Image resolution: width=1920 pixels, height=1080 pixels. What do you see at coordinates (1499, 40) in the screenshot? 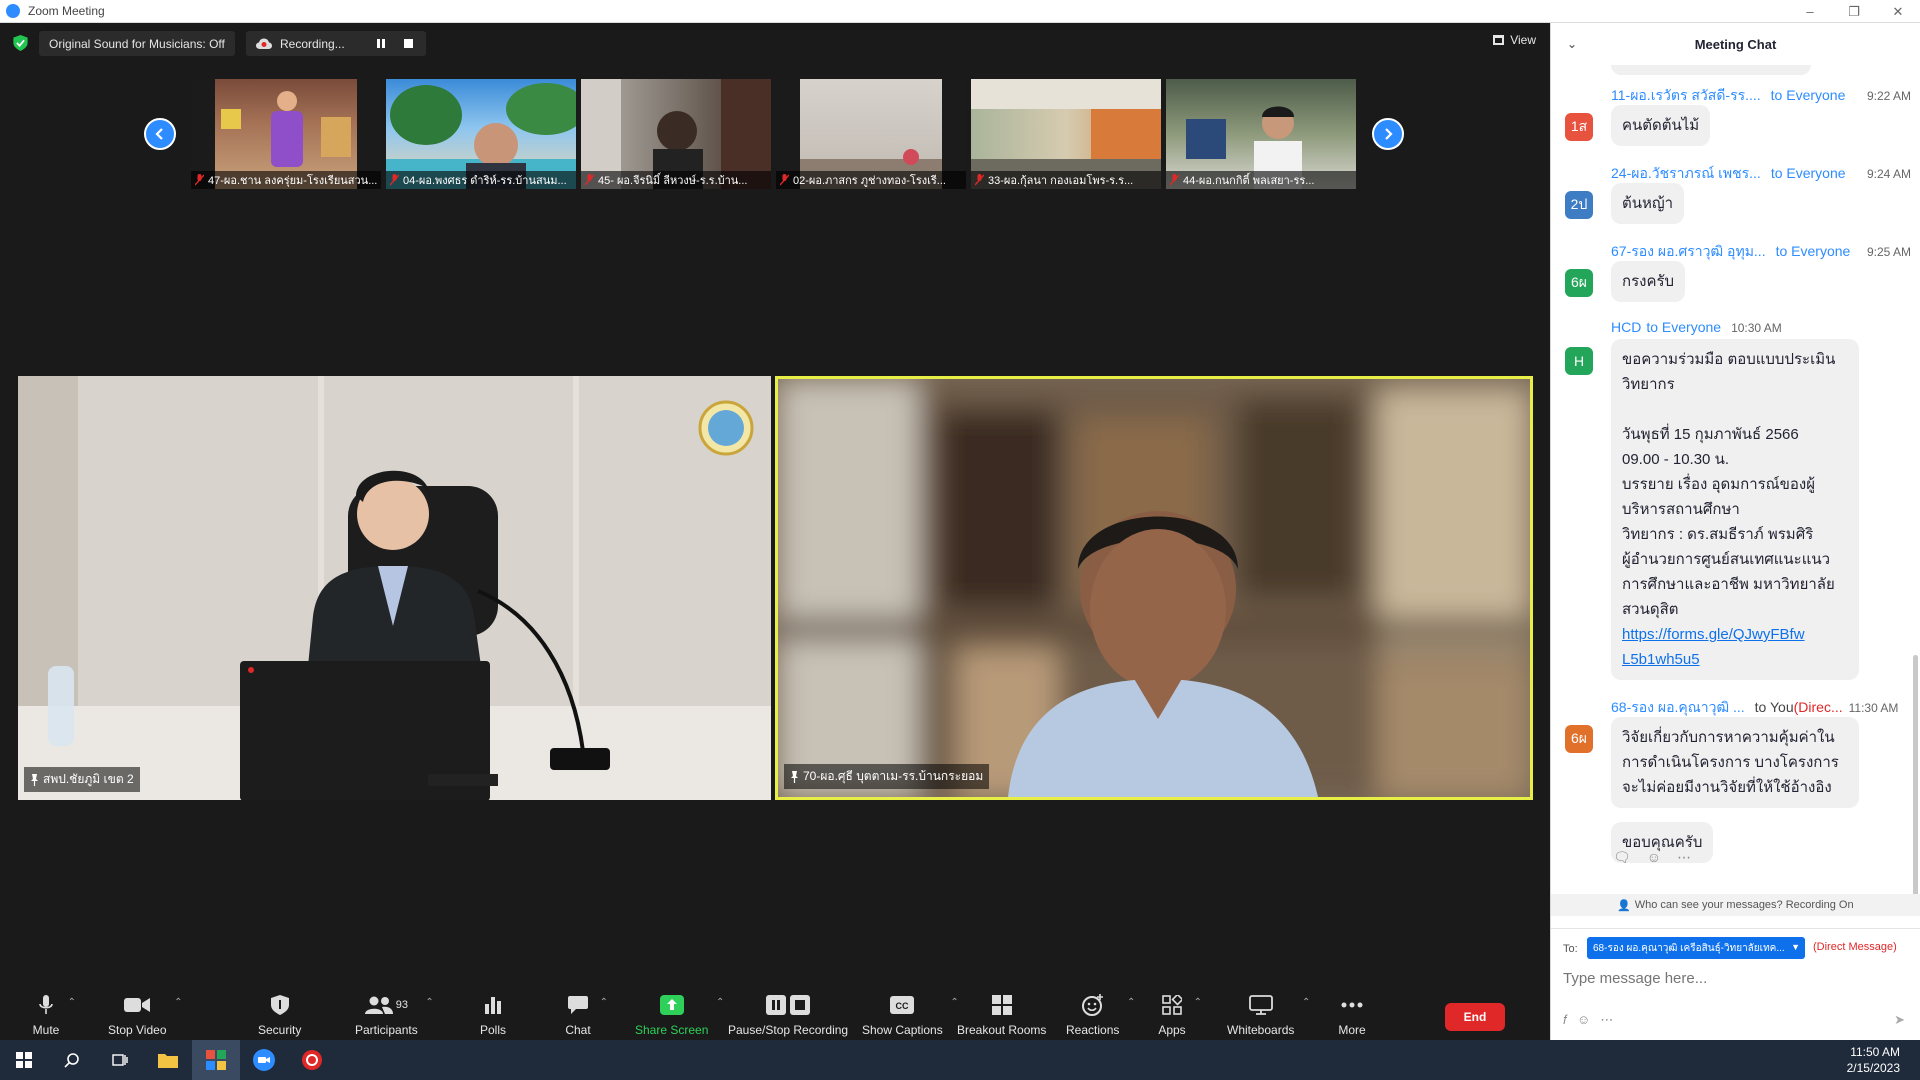
I see `view-layout-icon` at bounding box center [1499, 40].